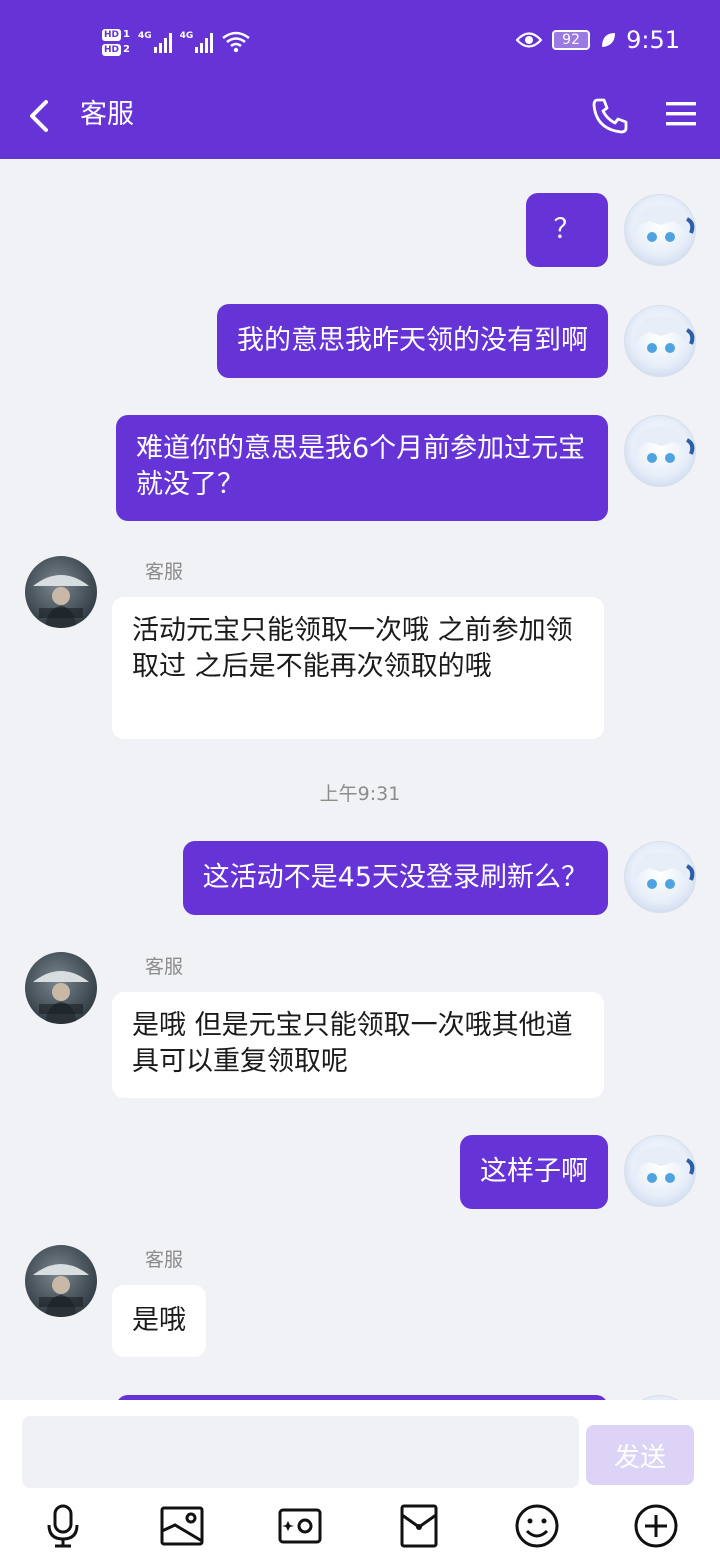 The width and height of the screenshot is (720, 1560). I want to click on message-bubble-out: ？, so click(567, 230).